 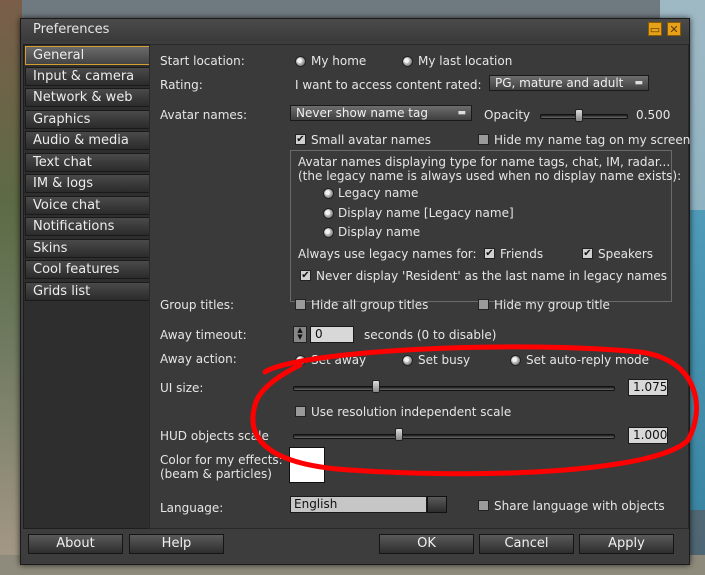 I want to click on rating-label: Rating:, so click(x=181, y=85).